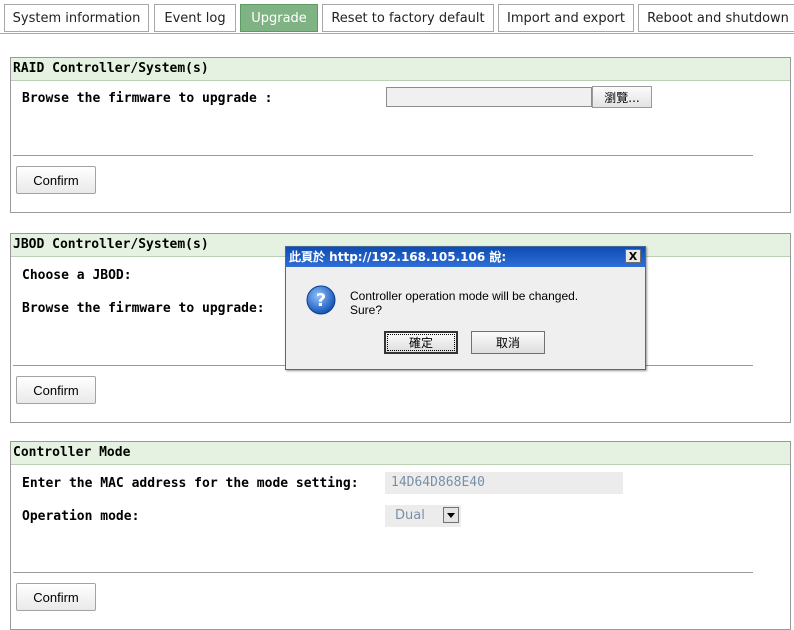  Describe the element at coordinates (398, 257) in the screenshot. I see `dialog-title: 此頁於 http://192.168.105.106 說:` at that location.